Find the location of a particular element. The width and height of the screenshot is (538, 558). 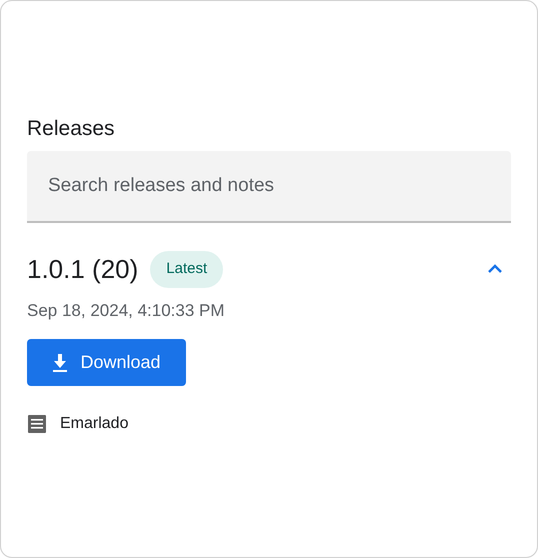

version-number: 1.0.1 (20) is located at coordinates (82, 269).